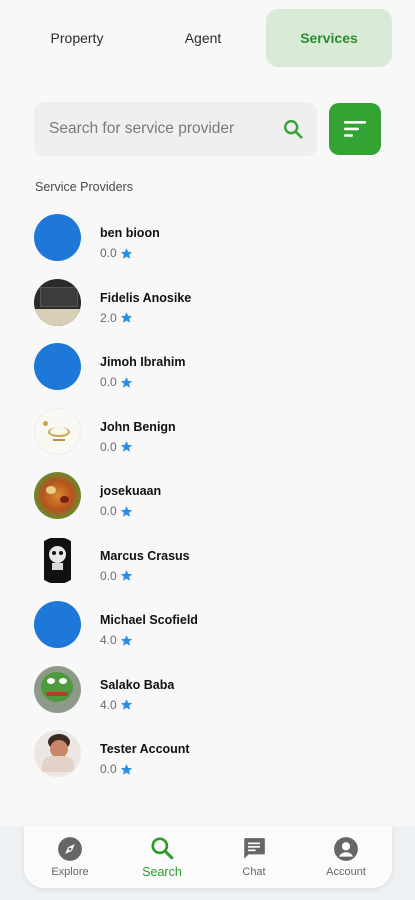 This screenshot has width=415, height=900. I want to click on compass-icon, so click(70, 849).